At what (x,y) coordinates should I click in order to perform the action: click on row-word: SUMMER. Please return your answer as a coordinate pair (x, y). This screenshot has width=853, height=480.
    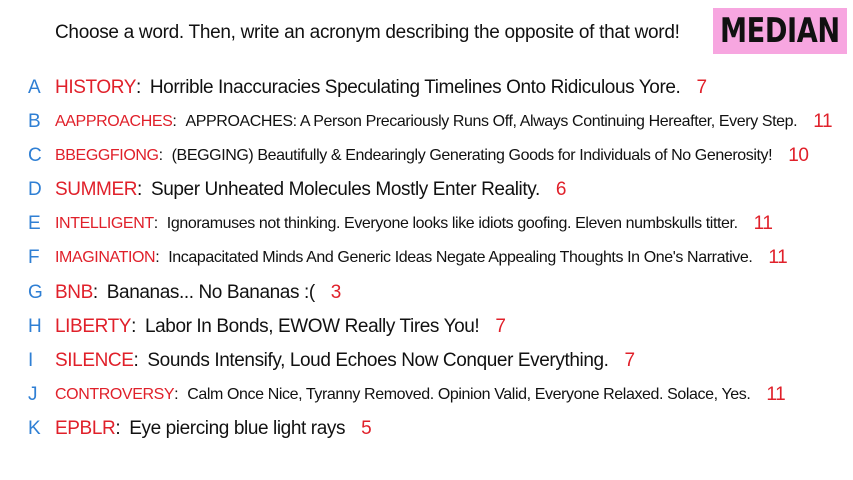
    Looking at the image, I should click on (96, 189).